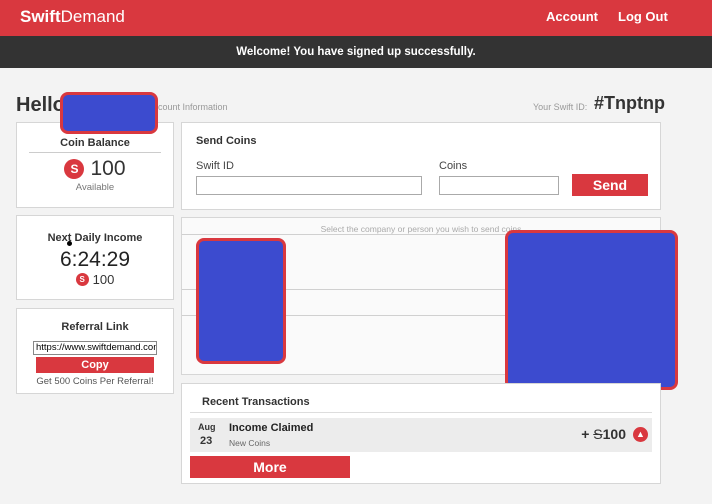  What do you see at coordinates (92, 16) in the screenshot?
I see `logo-light-text: Demand` at bounding box center [92, 16].